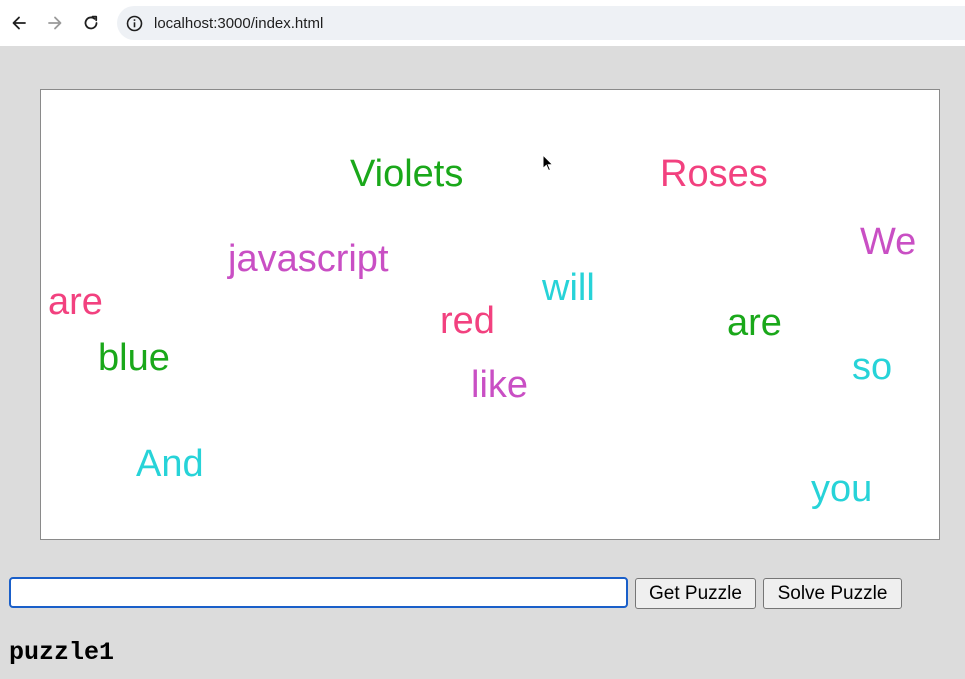 The width and height of the screenshot is (965, 679). What do you see at coordinates (888, 242) in the screenshot?
I see `word-we: We` at bounding box center [888, 242].